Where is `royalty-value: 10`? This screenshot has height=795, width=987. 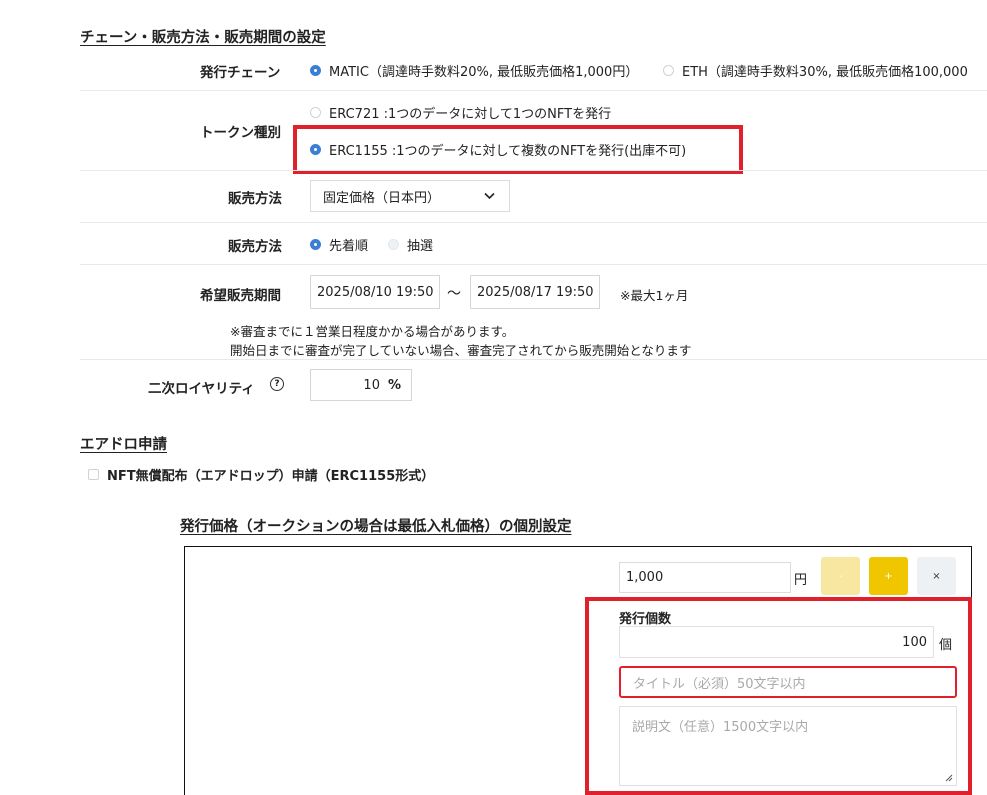
royalty-value: 10 is located at coordinates (371, 385).